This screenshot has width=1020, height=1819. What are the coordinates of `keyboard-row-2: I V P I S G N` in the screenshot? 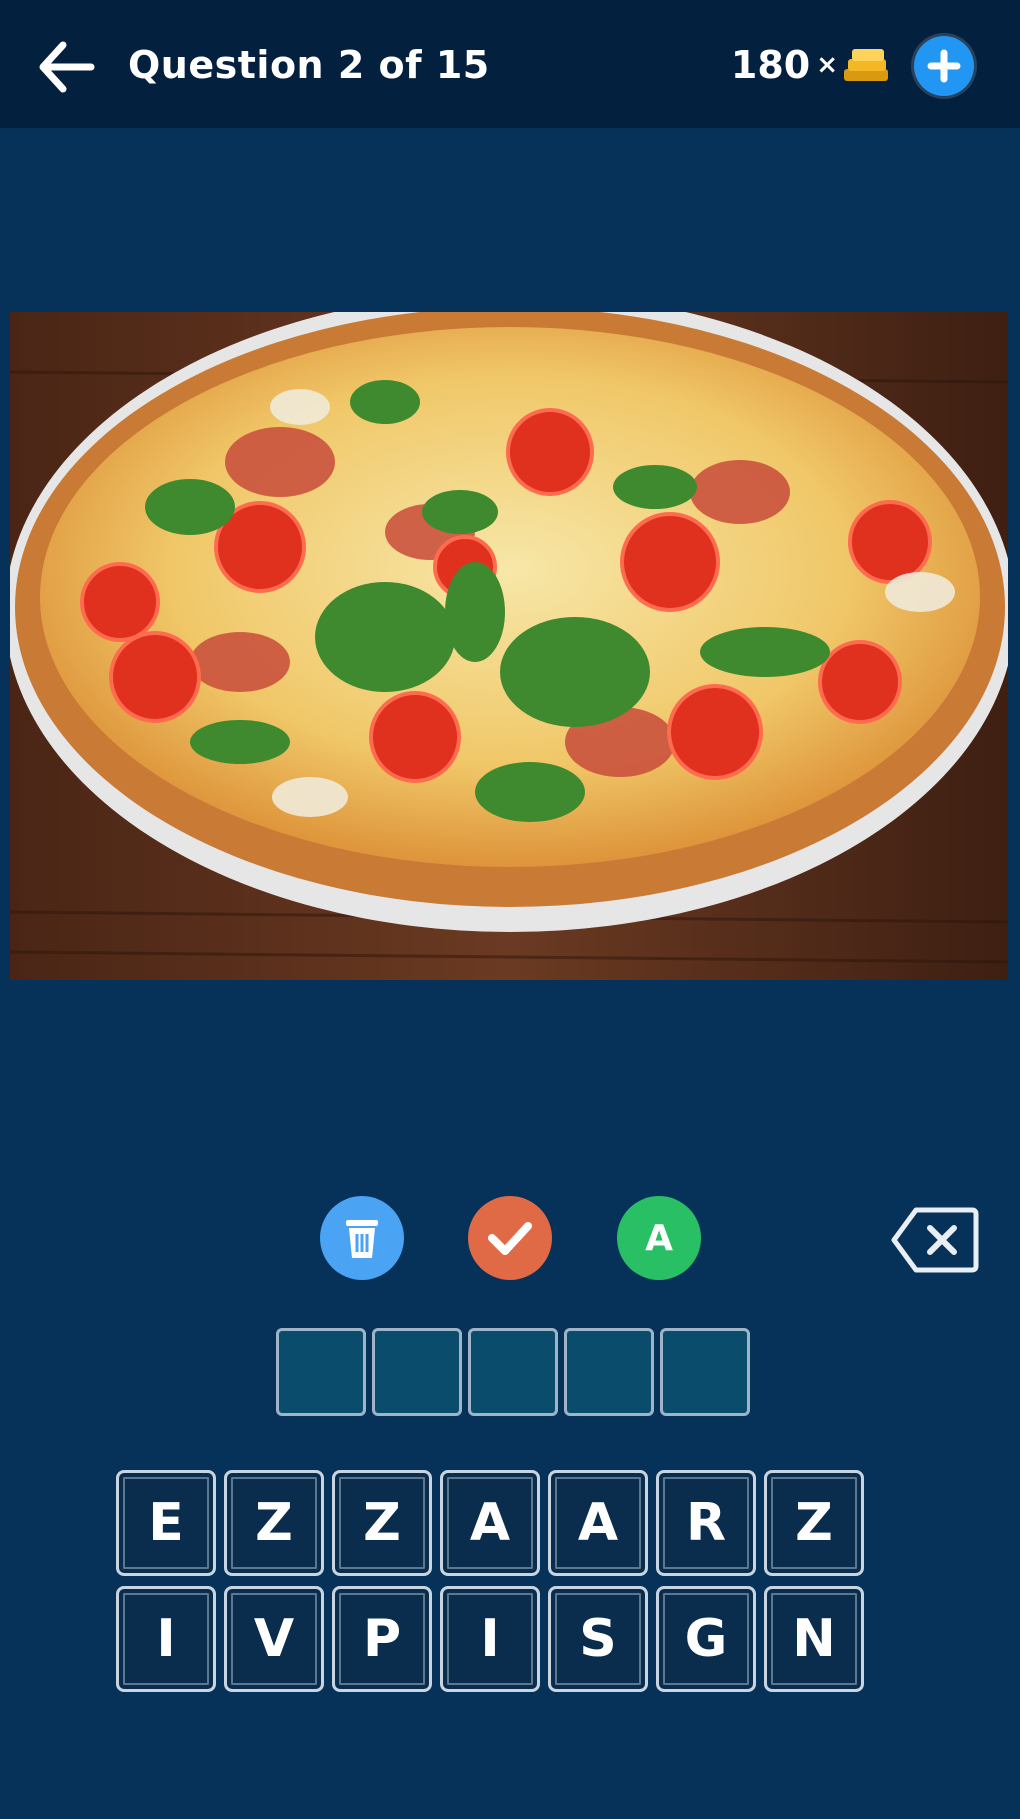 It's located at (511, 1639).